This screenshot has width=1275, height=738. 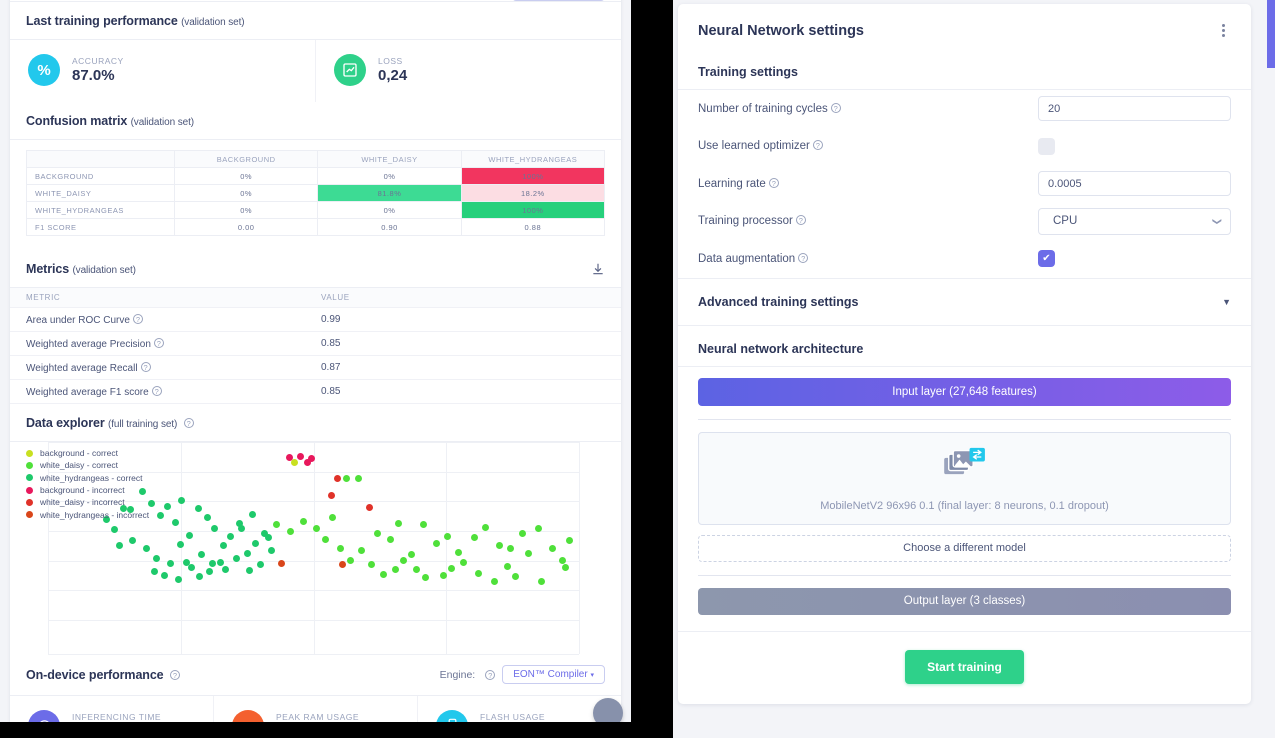 What do you see at coordinates (558, 0) in the screenshot?
I see `model-version-button: Quantized (int8)` at bounding box center [558, 0].